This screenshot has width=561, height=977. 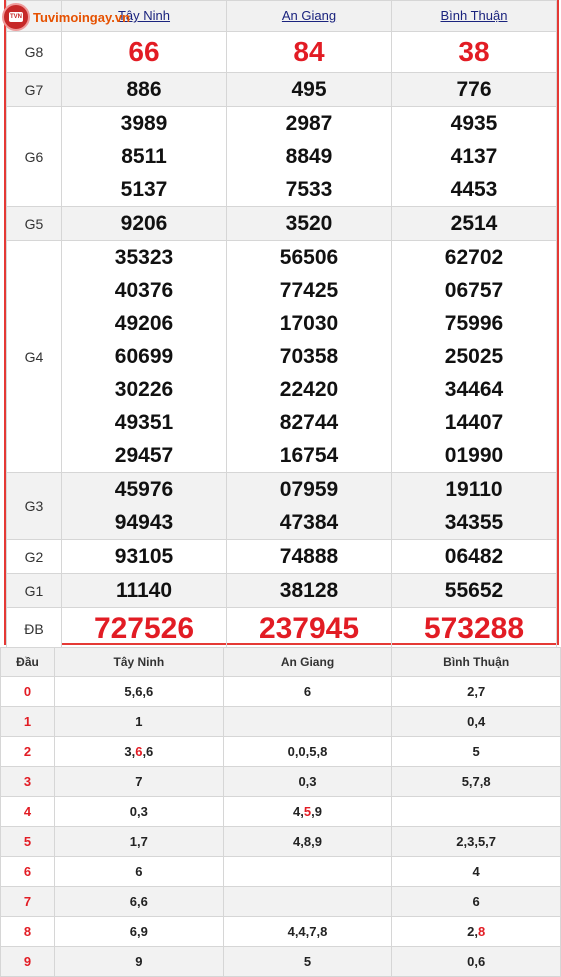 I want to click on loto-cell: 2,8, so click(x=476, y=931).